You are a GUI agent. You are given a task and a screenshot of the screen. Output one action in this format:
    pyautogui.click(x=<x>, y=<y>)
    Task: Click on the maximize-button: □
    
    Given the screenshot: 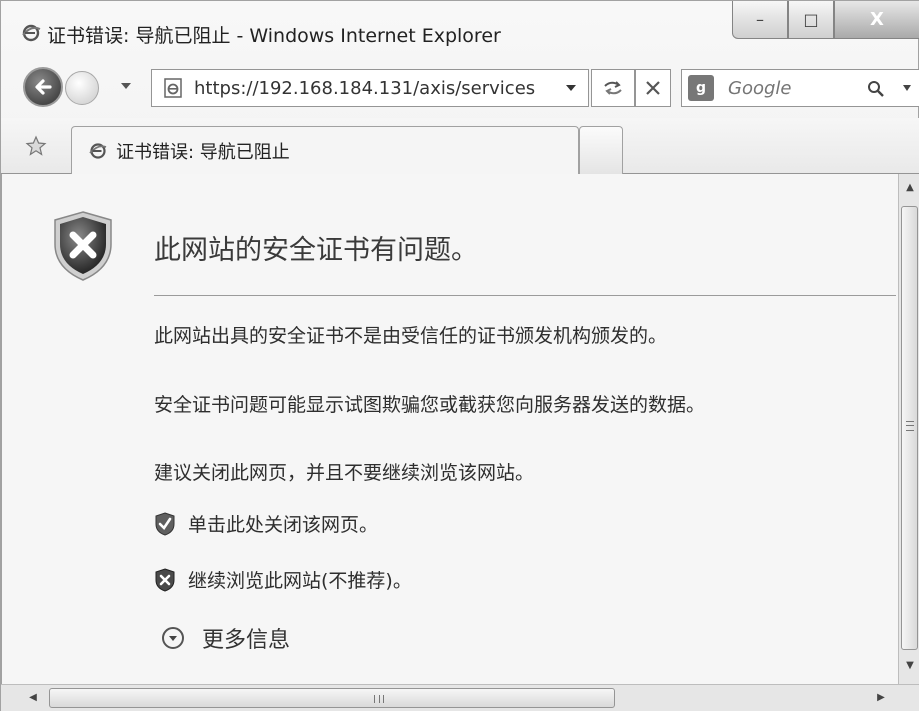 What is the action you would take?
    pyautogui.click(x=811, y=20)
    